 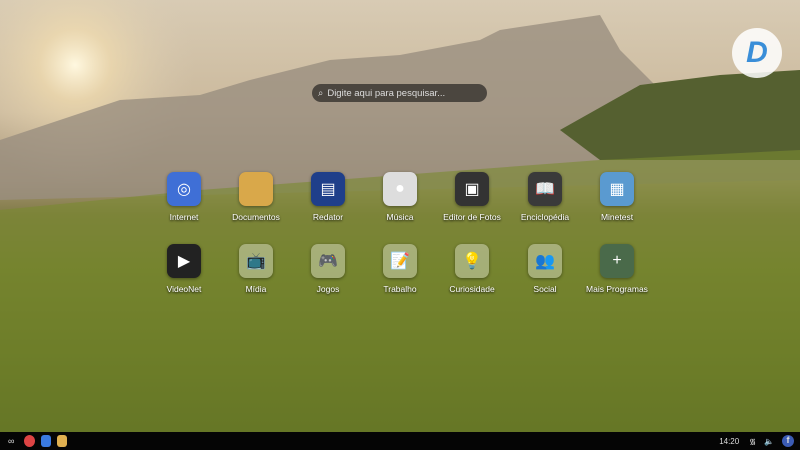 I want to click on facebook-icon: f, so click(x=788, y=441).